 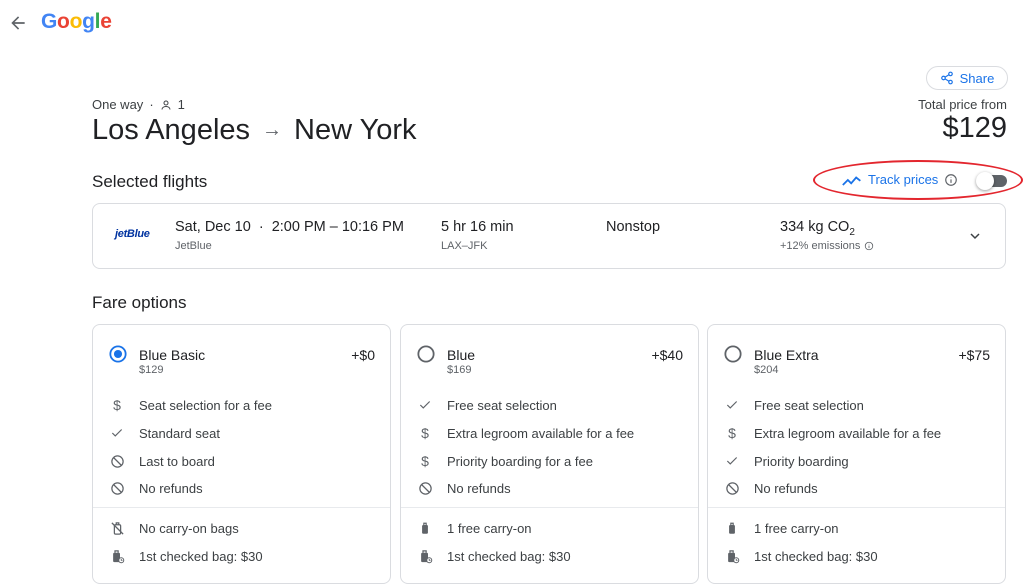 I want to click on fare-price: $129, so click(x=151, y=370).